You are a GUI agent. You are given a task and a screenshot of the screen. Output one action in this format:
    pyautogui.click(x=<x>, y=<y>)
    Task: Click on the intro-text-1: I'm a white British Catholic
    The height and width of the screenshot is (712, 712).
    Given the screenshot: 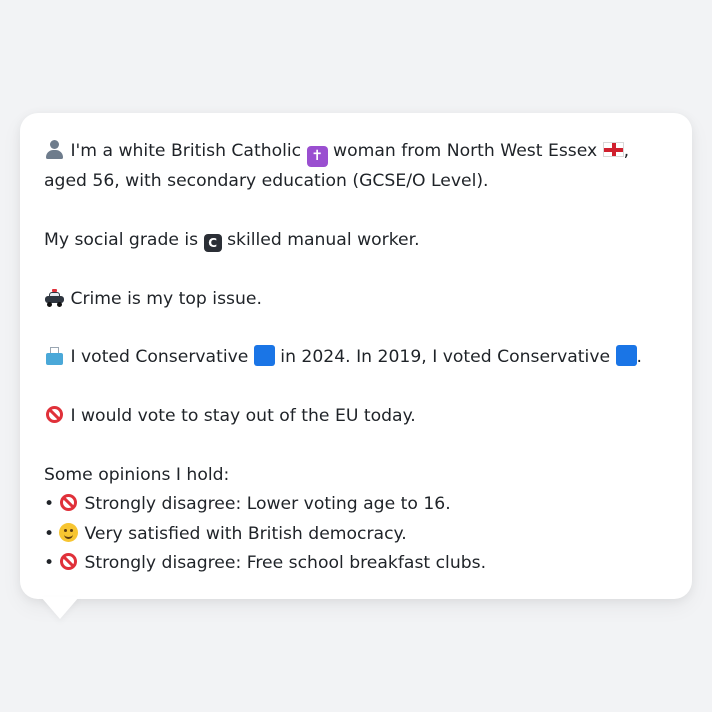 What is the action you would take?
    pyautogui.click(x=186, y=151)
    